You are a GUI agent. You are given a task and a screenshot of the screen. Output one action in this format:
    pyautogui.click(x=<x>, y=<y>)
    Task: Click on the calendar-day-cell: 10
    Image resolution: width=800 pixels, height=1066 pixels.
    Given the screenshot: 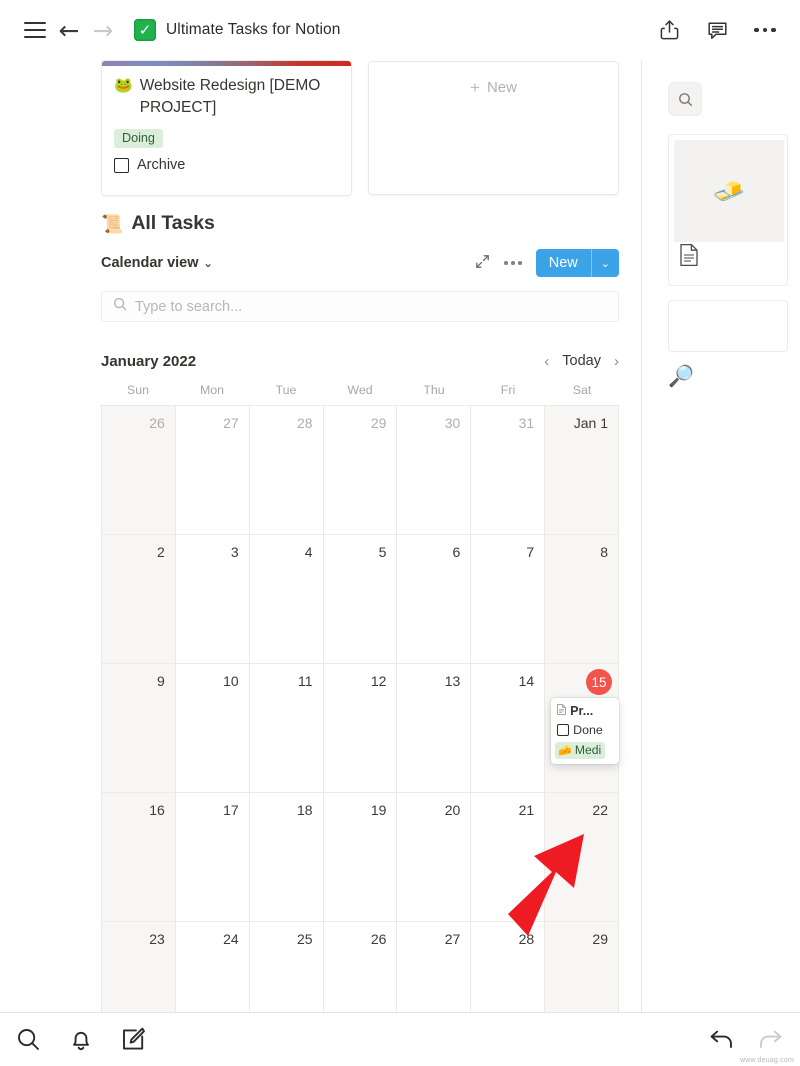 What is the action you would take?
    pyautogui.click(x=212, y=728)
    